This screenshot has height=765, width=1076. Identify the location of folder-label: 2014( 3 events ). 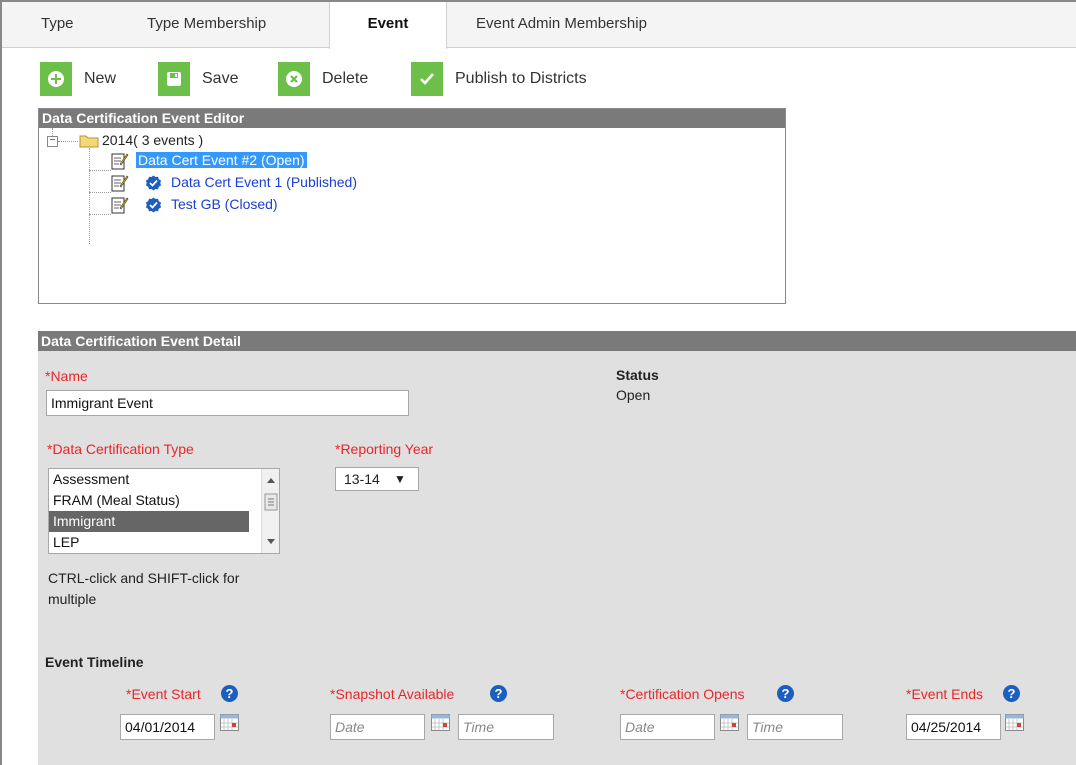
(153, 140).